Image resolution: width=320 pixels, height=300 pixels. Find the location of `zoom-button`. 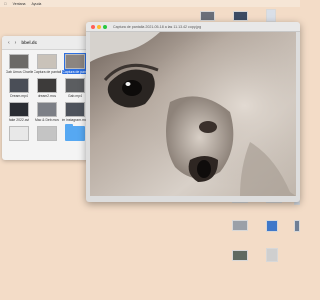

zoom-button is located at coordinates (105, 26).